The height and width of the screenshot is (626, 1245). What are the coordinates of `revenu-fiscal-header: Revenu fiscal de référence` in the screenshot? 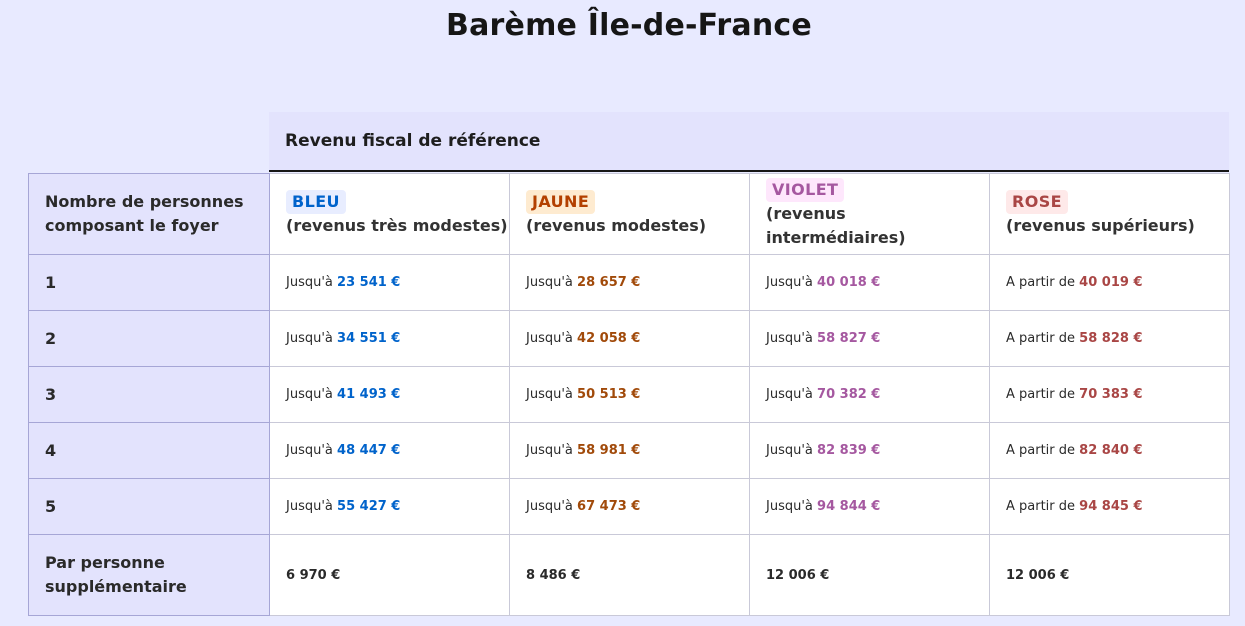 It's located at (749, 142).